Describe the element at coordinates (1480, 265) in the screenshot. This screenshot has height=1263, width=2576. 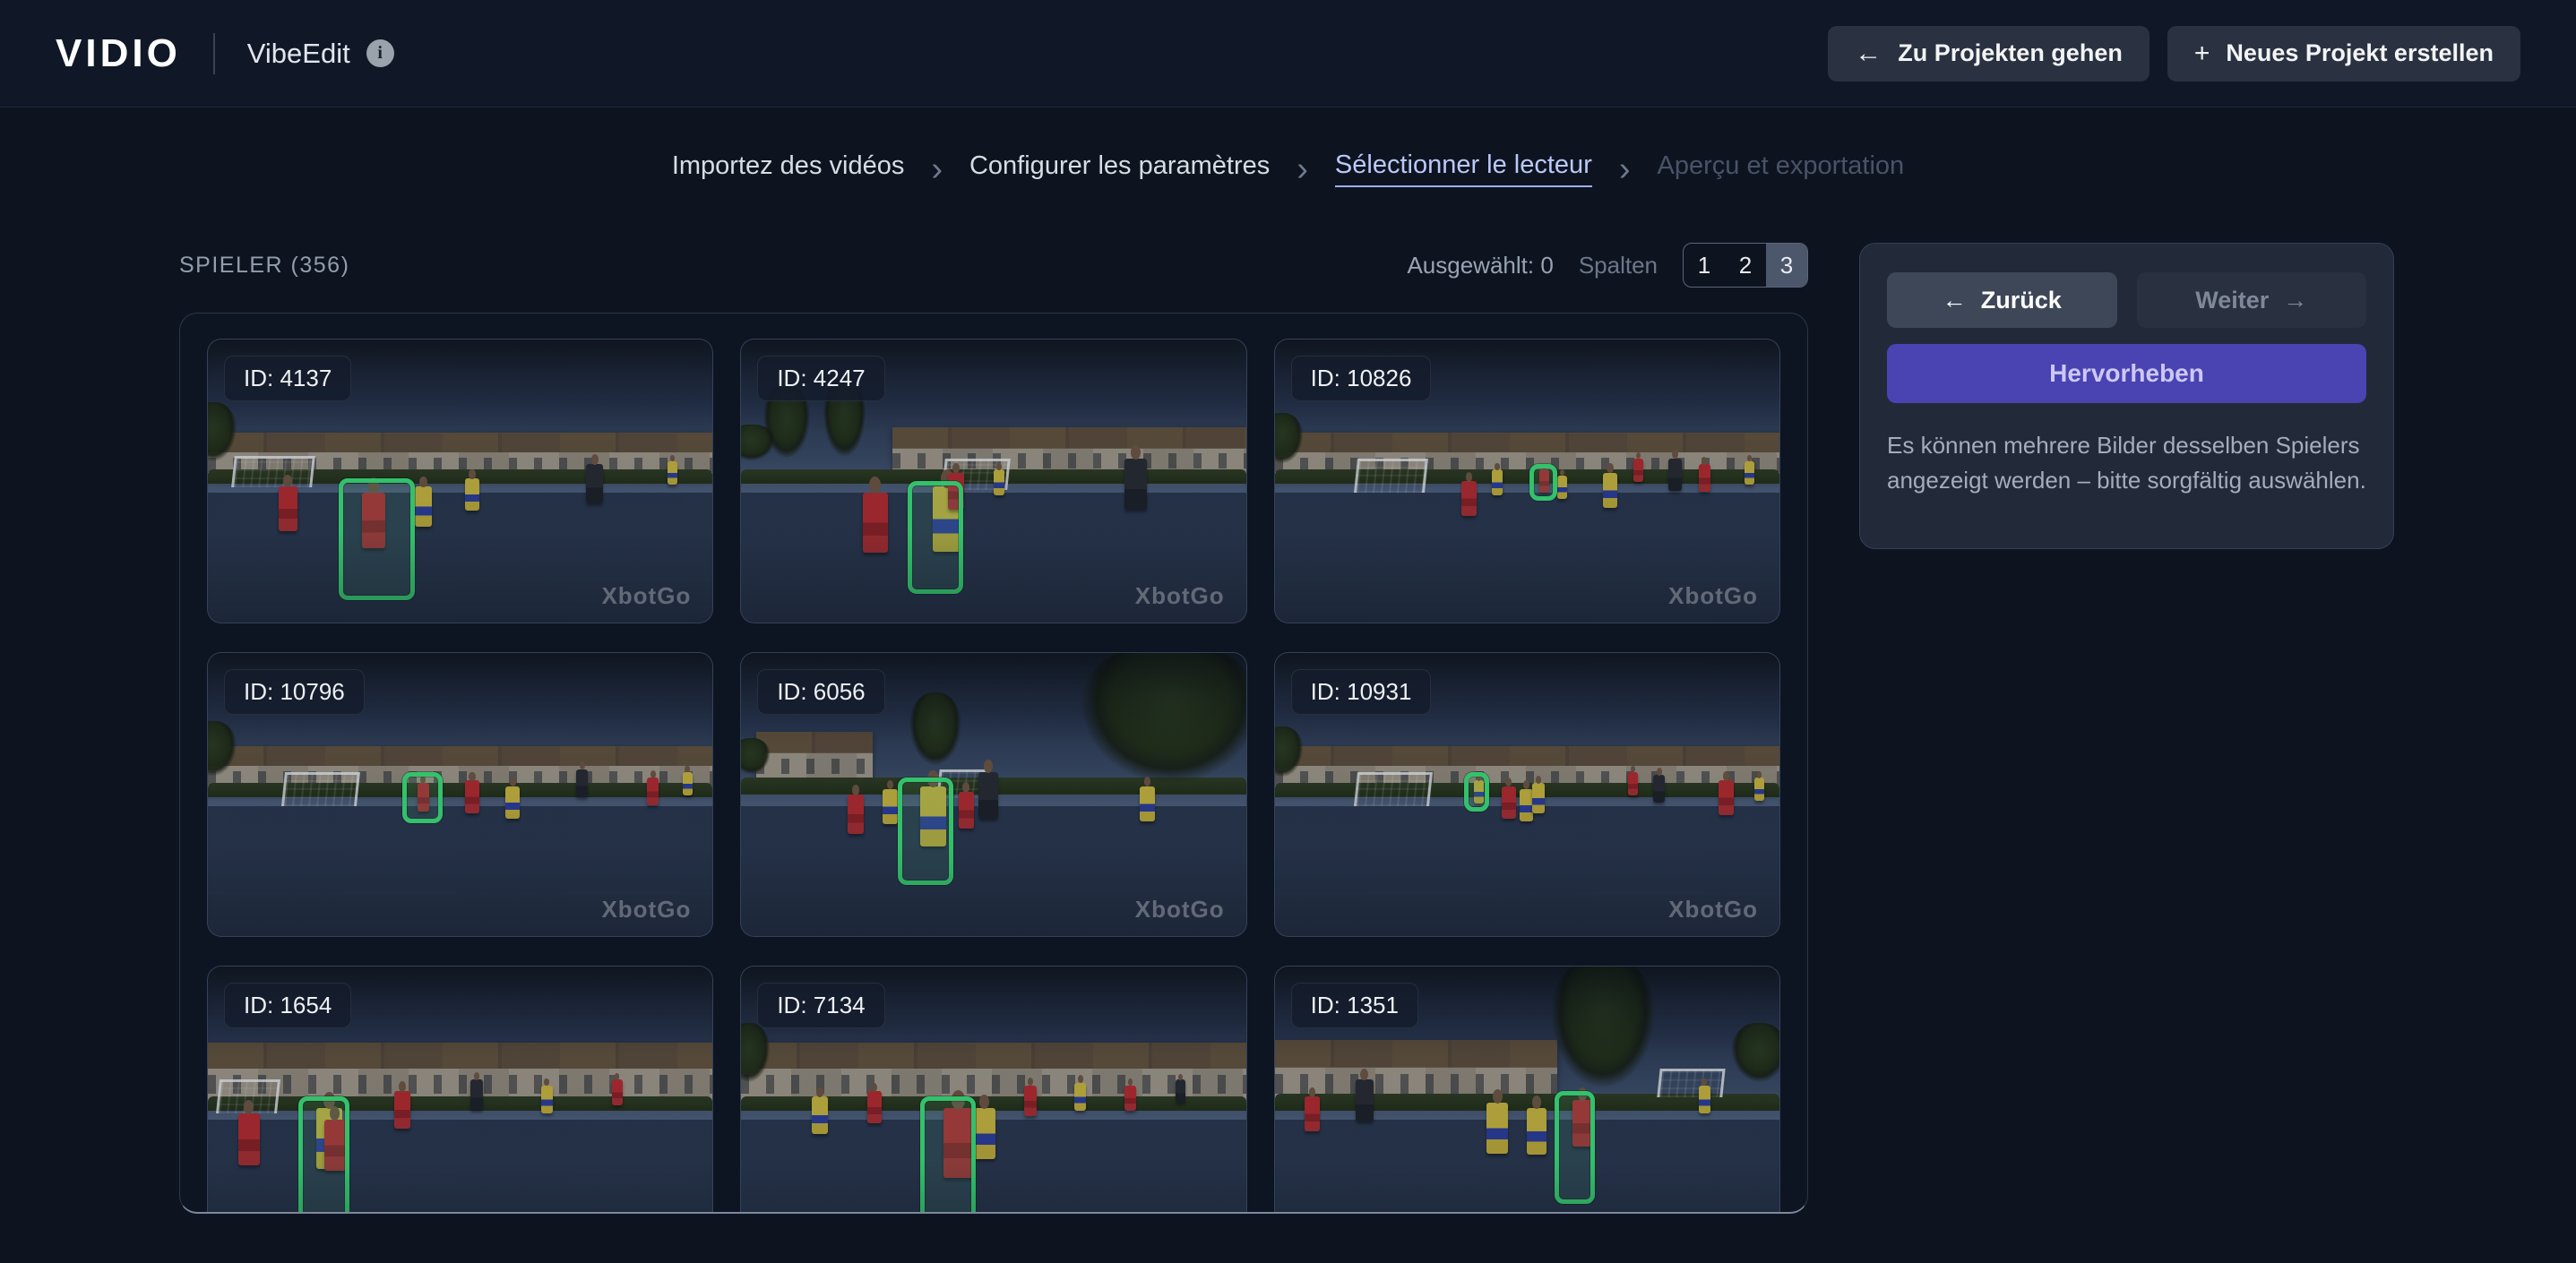
I see `selected-count-label: Ausgewählt: 0` at that location.